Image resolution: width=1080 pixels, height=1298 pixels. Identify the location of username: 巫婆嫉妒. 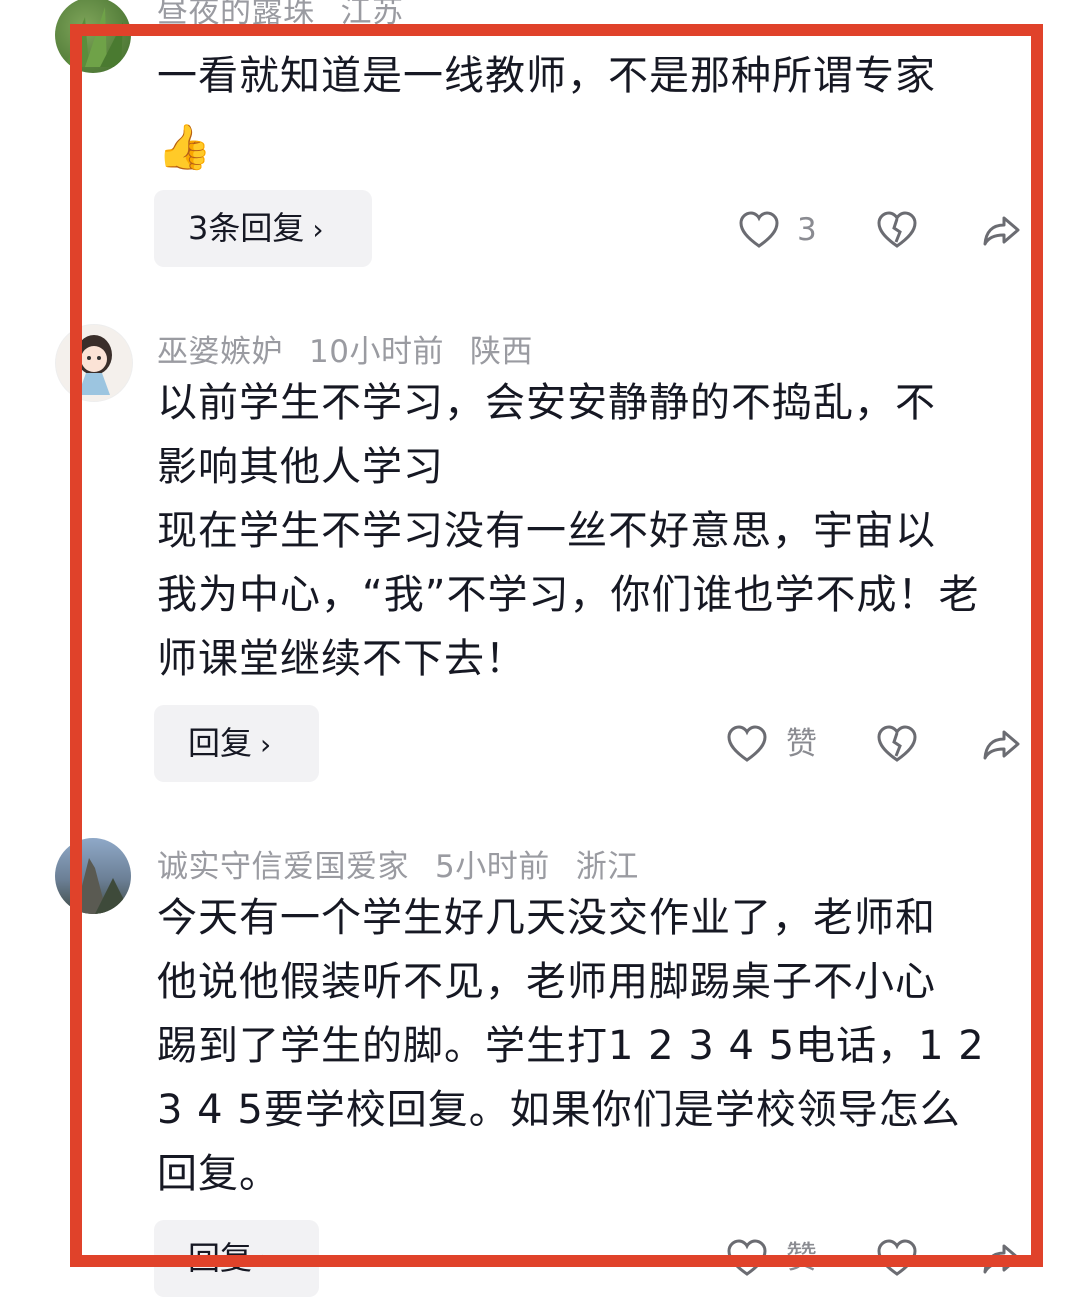
(220, 352).